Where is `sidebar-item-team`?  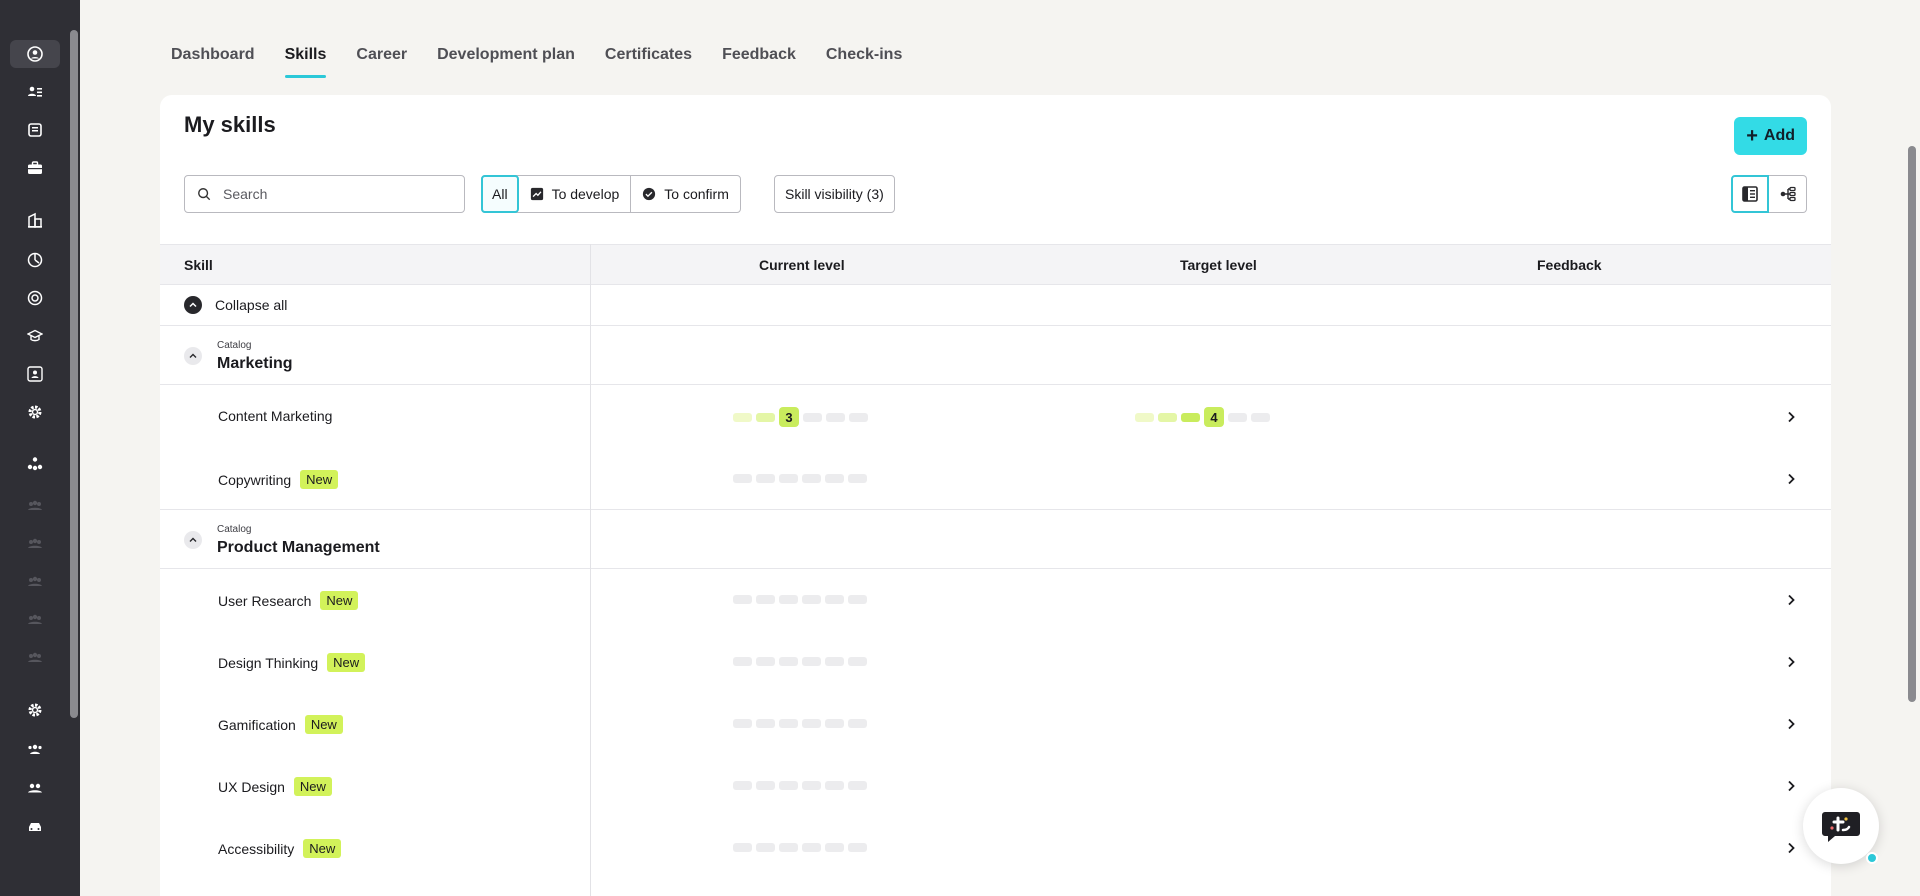 sidebar-item-team is located at coordinates (35, 374).